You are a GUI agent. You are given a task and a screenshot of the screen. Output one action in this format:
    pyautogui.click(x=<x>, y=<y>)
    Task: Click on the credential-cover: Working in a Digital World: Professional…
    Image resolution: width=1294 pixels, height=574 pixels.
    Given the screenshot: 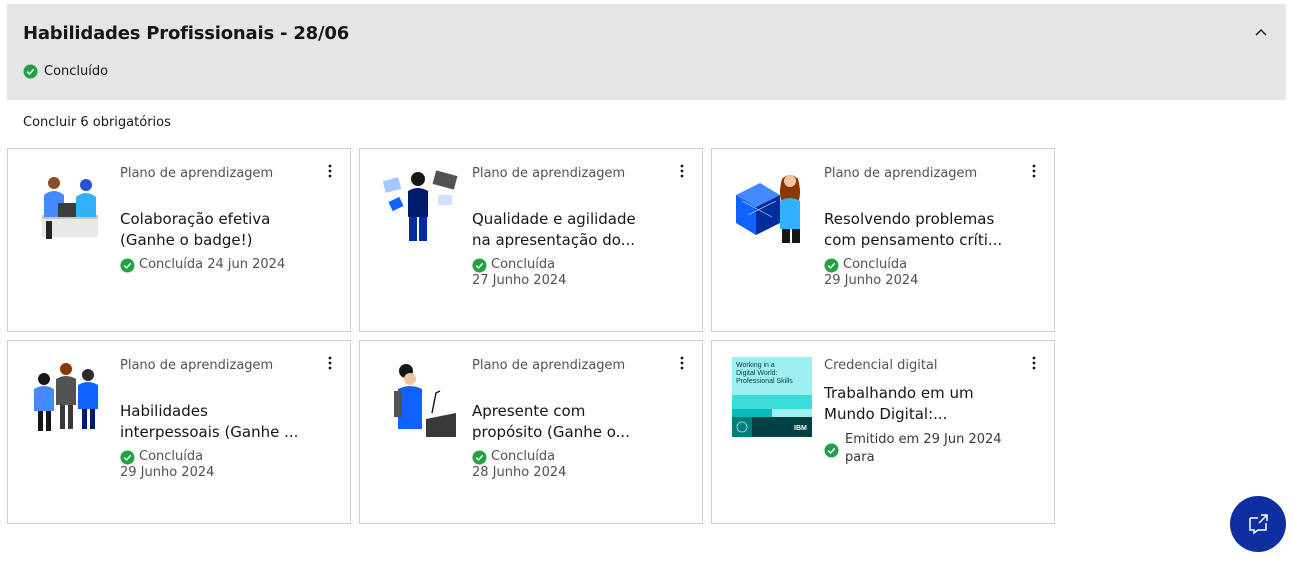 What is the action you would take?
    pyautogui.click(x=772, y=397)
    